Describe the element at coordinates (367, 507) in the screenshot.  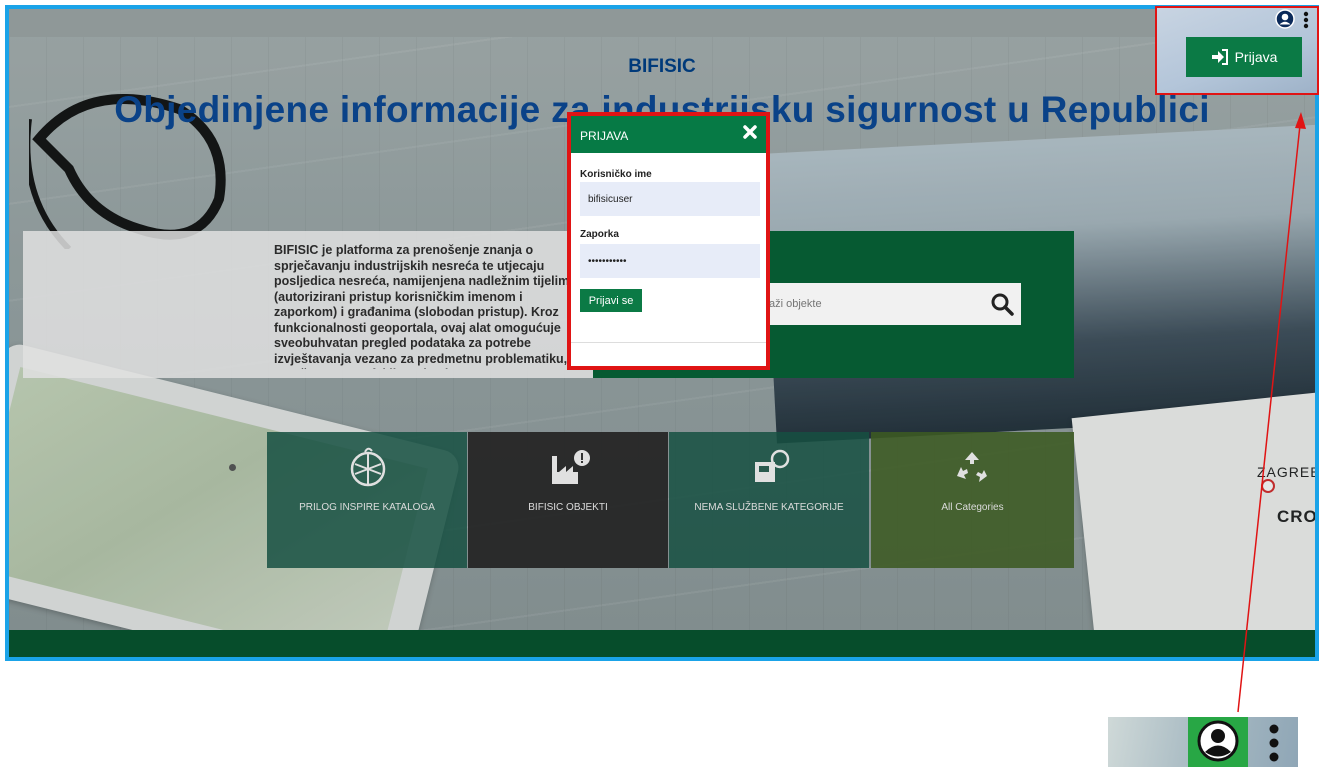
I see `tile-label: PRILOG INSPIRE KATALOGA` at that location.